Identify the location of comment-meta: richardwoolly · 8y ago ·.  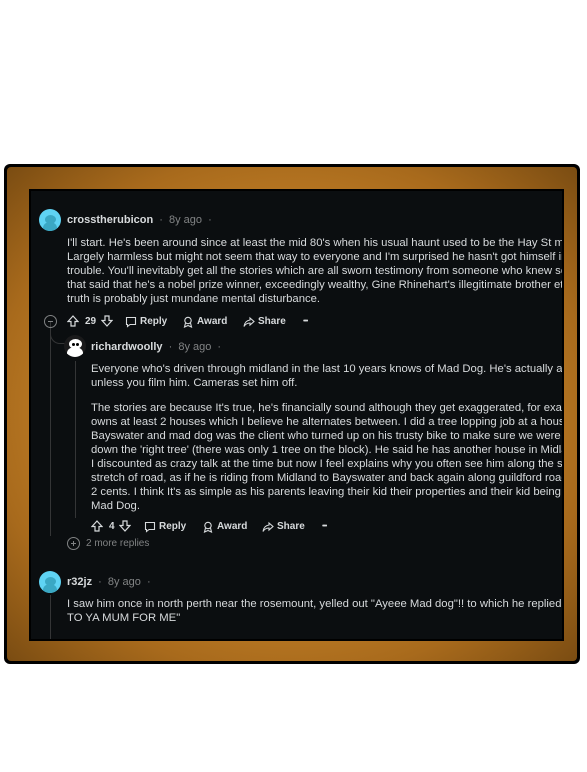
(157, 347).